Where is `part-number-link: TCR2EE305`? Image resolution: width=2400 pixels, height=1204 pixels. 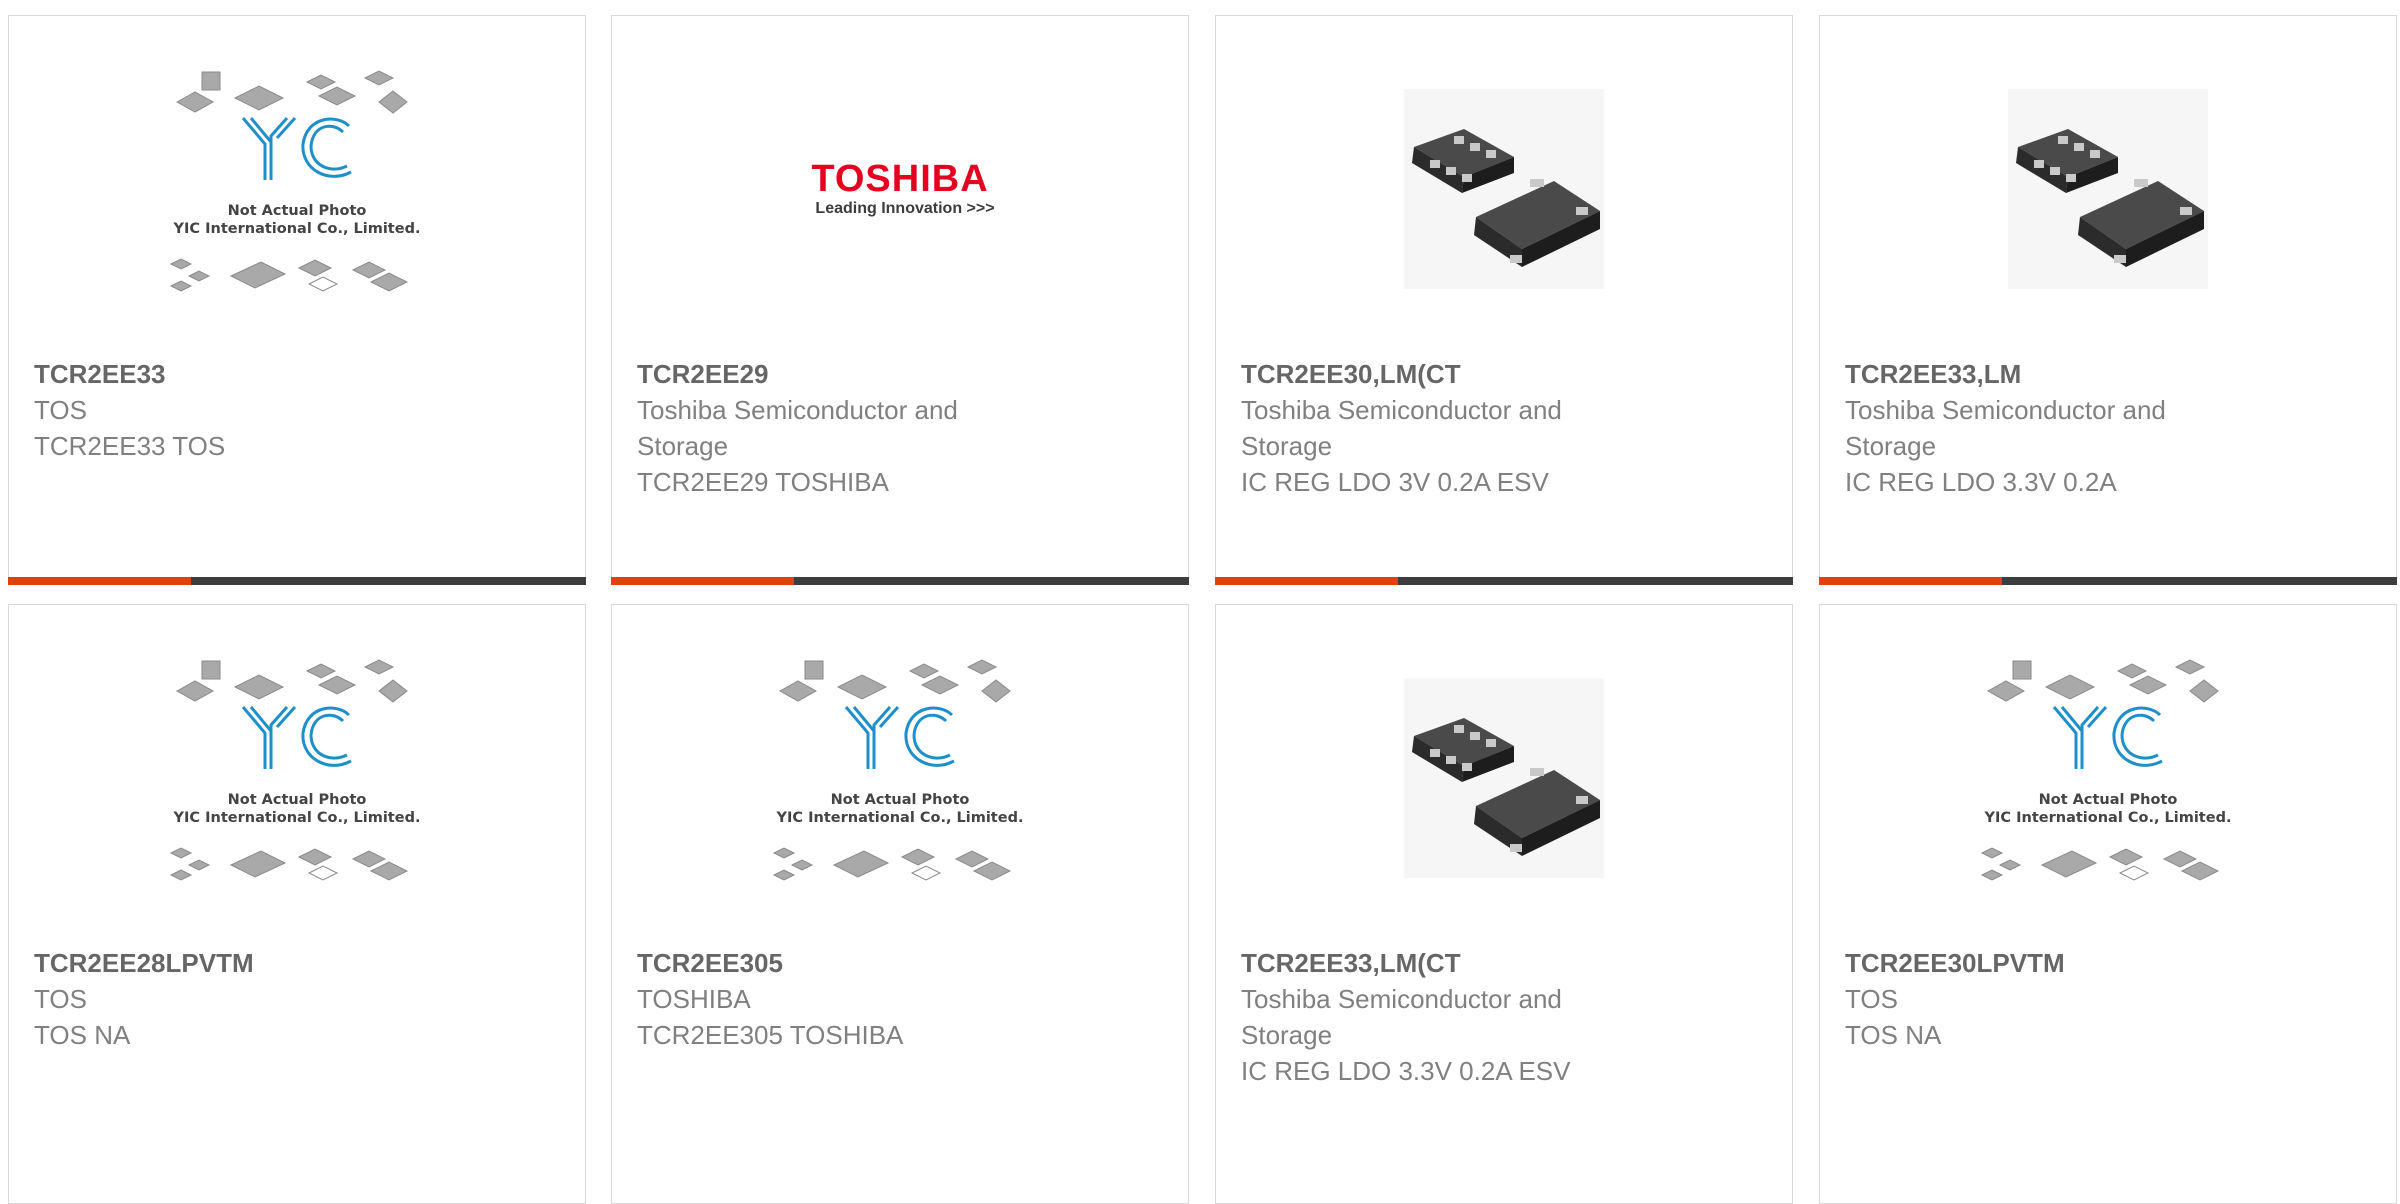
part-number-link: TCR2EE305 is located at coordinates (847, 963).